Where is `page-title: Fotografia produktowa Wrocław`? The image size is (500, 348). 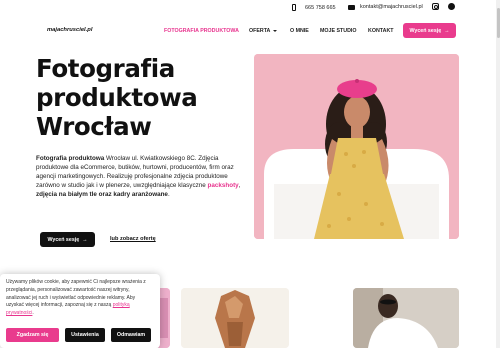
page-title: Fotografia produktowa Wrocław is located at coordinates (141, 97).